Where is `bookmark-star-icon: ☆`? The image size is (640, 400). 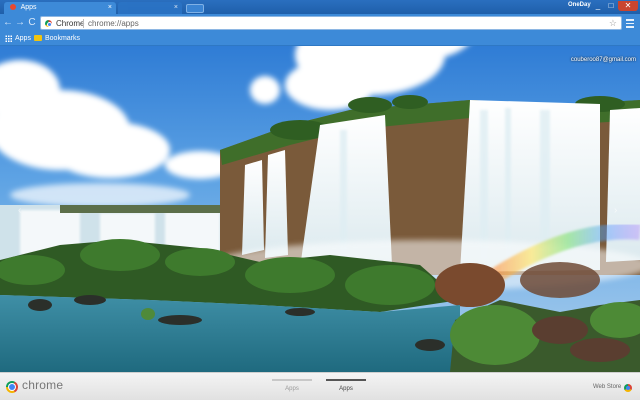
bookmark-star-icon: ☆ is located at coordinates (613, 23).